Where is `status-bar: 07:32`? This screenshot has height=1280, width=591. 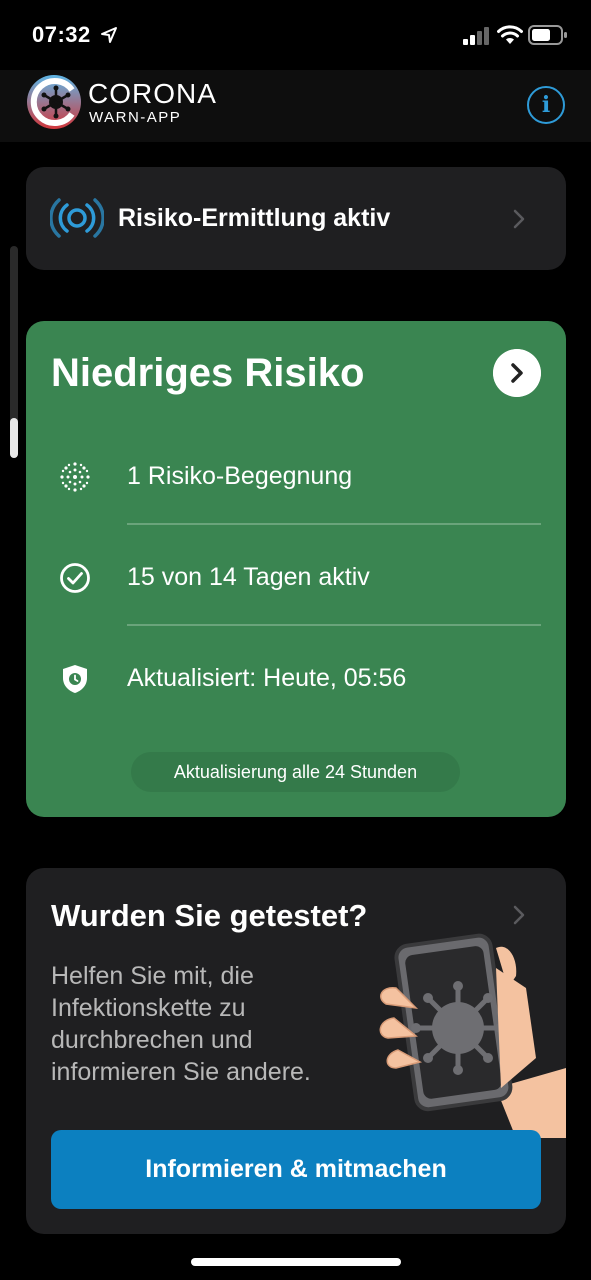 status-bar: 07:32 is located at coordinates (295, 35).